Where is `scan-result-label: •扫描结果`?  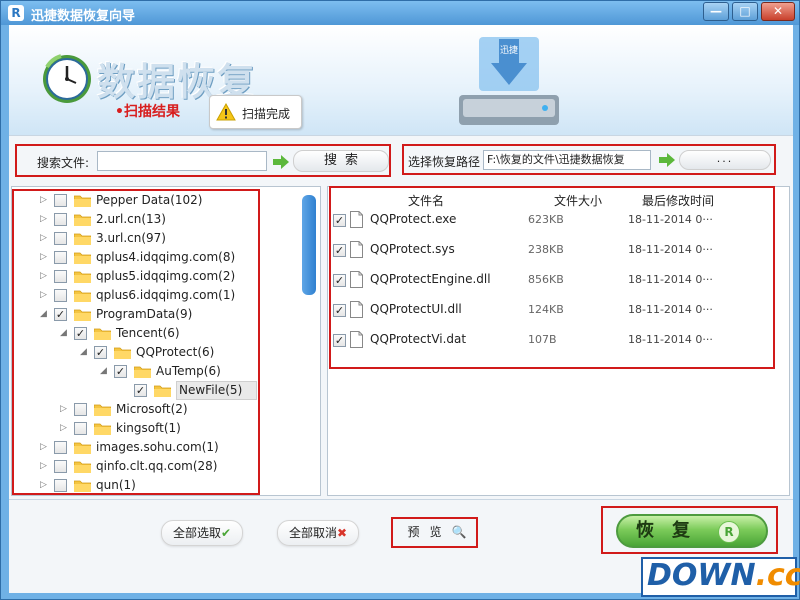 scan-result-label: •扫描结果 is located at coordinates (147, 112).